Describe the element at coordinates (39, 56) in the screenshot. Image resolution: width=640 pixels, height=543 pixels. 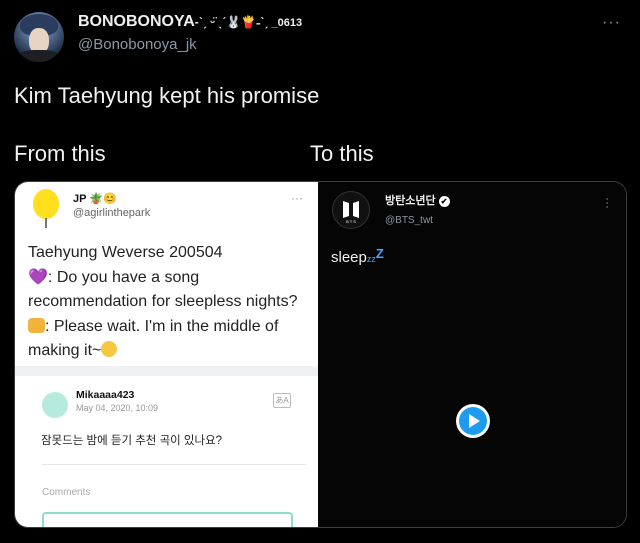
I see `avatar-shirt` at that location.